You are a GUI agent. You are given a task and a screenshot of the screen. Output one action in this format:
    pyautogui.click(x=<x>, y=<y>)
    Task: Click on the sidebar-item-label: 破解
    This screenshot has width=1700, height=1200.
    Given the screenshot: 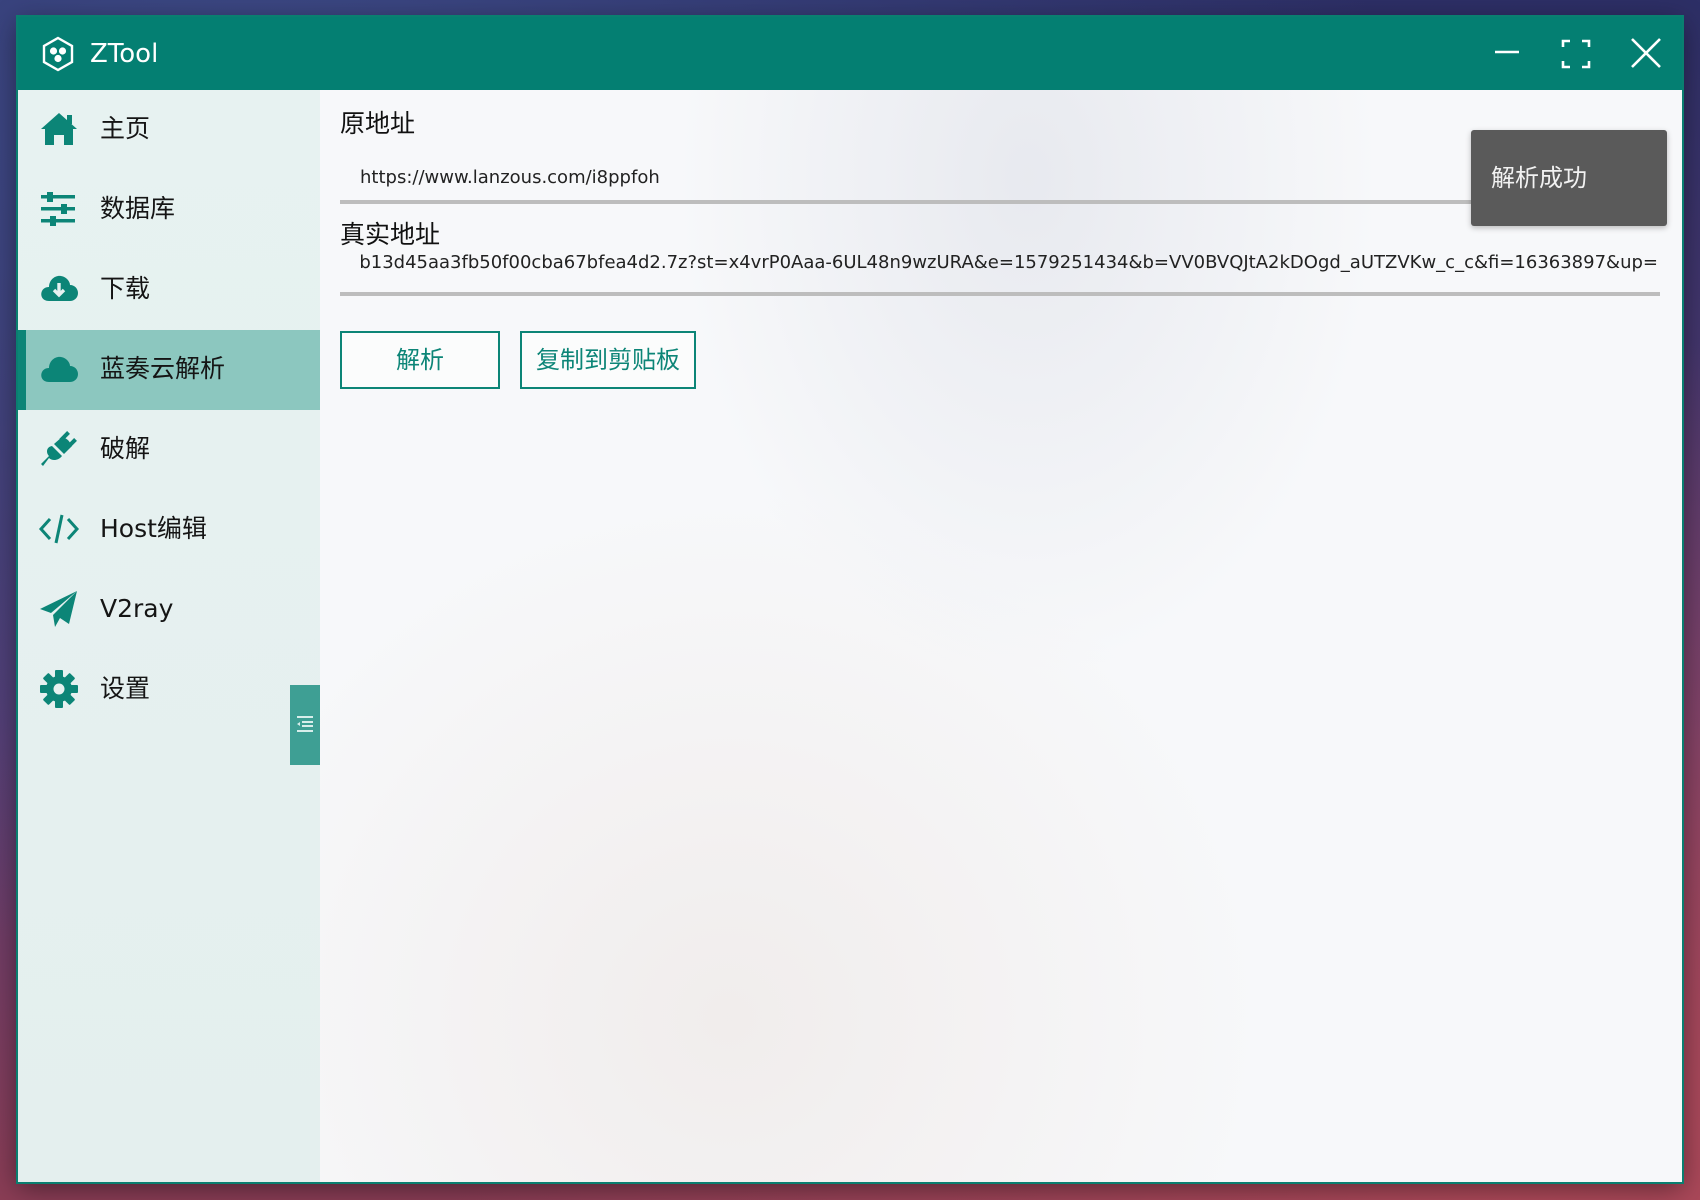 What is the action you would take?
    pyautogui.click(x=125, y=448)
    